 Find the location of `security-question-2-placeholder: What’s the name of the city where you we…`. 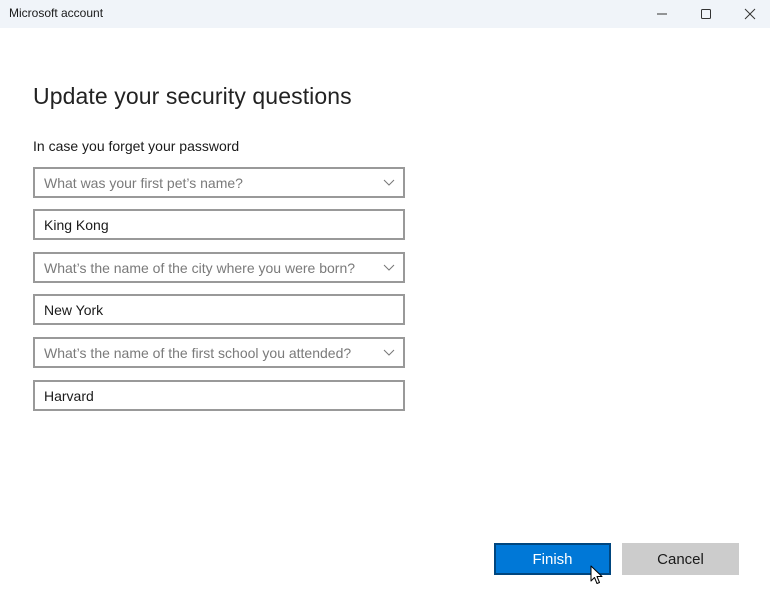

security-question-2-placeholder: What’s the name of the city where you we… is located at coordinates (200, 268).